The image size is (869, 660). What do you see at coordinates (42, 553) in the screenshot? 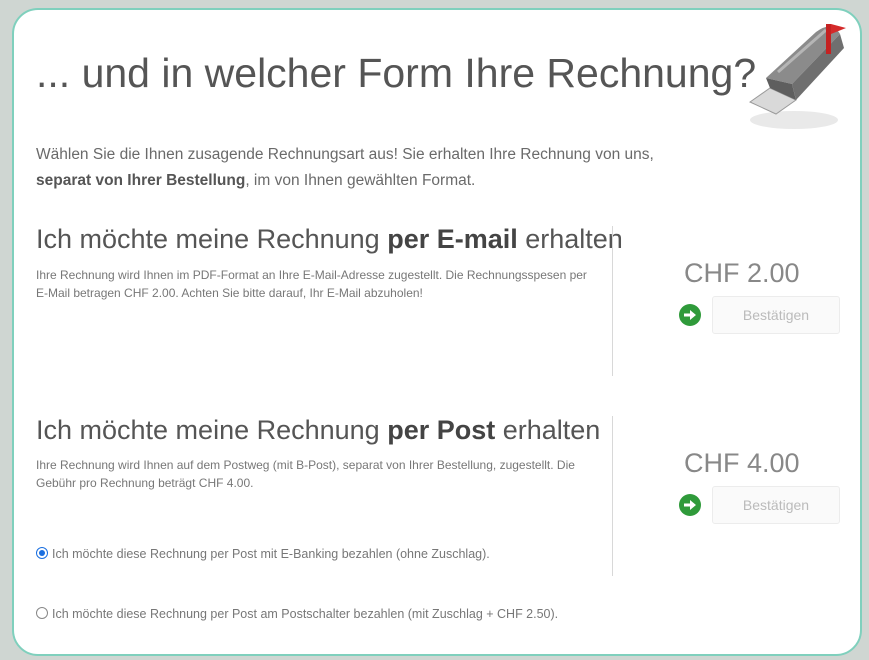
I see `radio-button-selected` at bounding box center [42, 553].